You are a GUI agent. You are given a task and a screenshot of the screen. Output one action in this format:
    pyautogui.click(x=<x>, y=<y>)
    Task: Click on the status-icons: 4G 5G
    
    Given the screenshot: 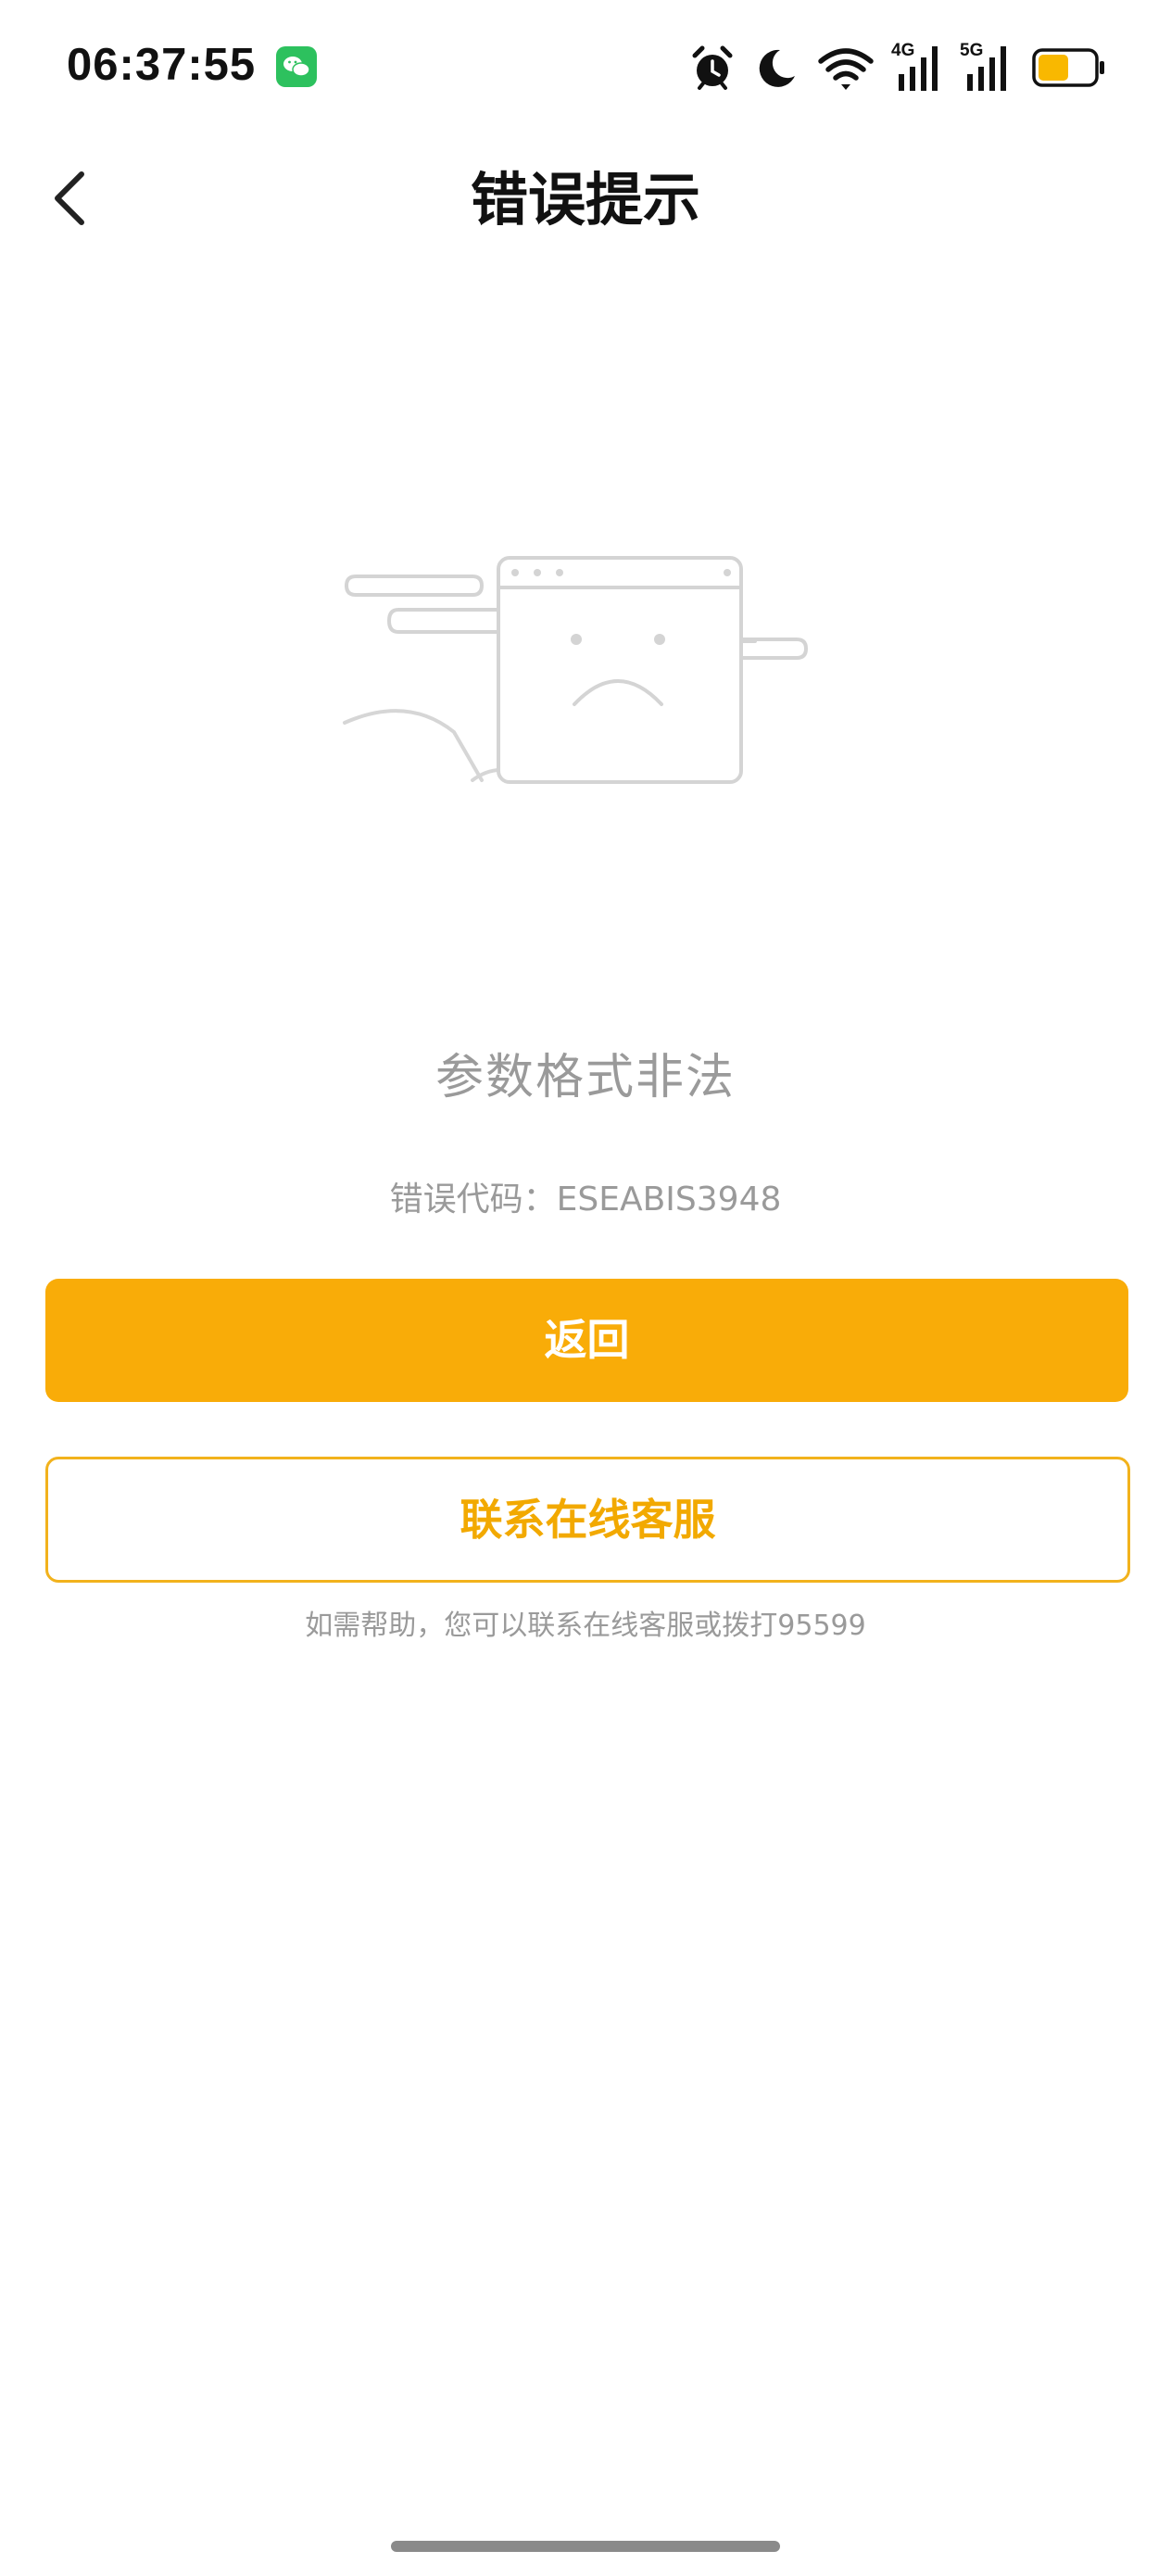 What is the action you would take?
    pyautogui.click(x=898, y=68)
    